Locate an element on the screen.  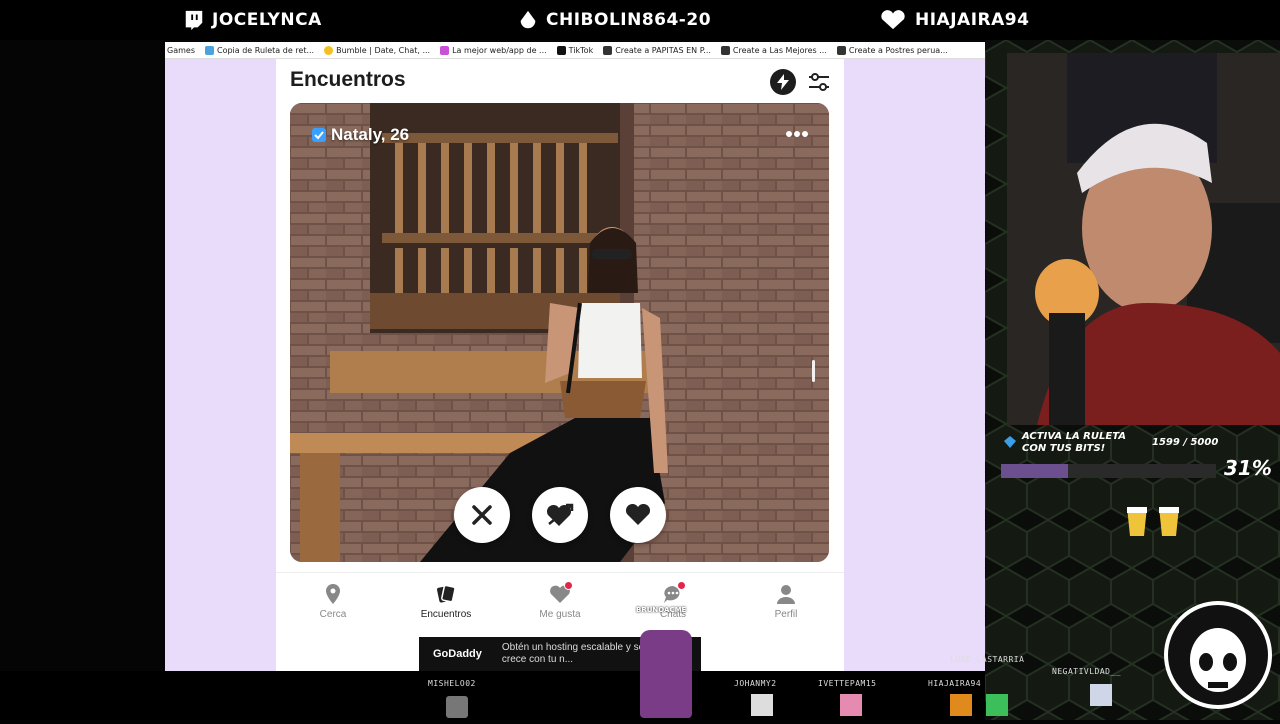
viewer-name: NEGATIVLDAD__ is located at coordinates (1087, 671).